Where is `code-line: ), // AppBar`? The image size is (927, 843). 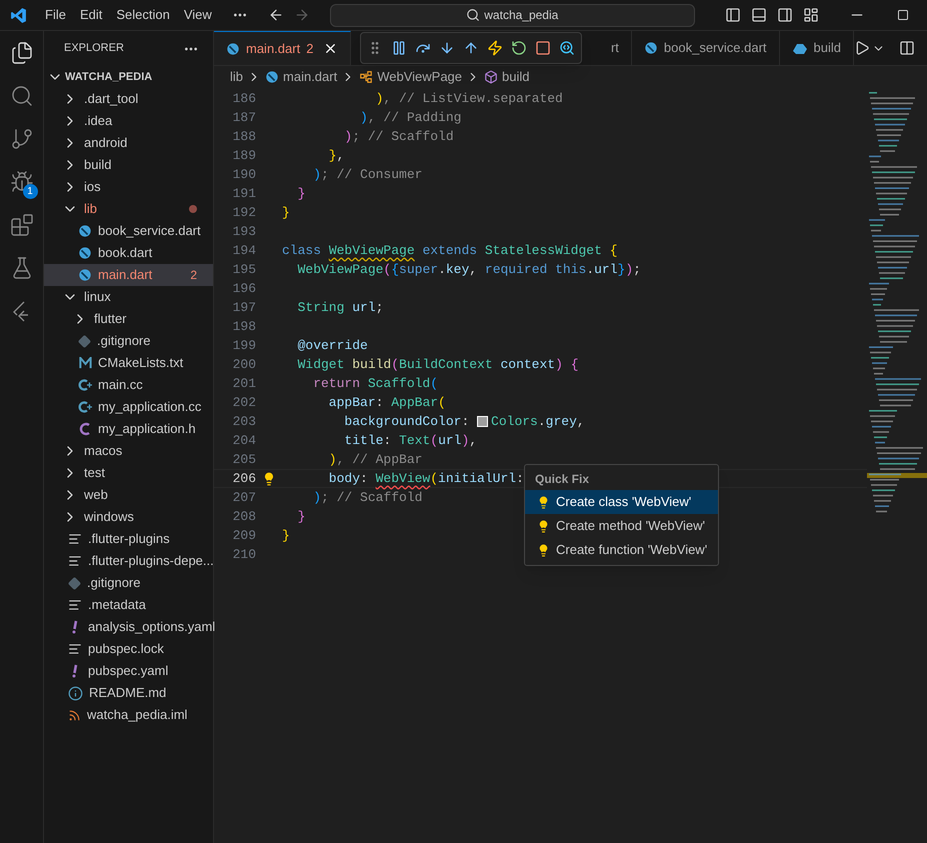
code-line: ), // AppBar is located at coordinates (375, 459).